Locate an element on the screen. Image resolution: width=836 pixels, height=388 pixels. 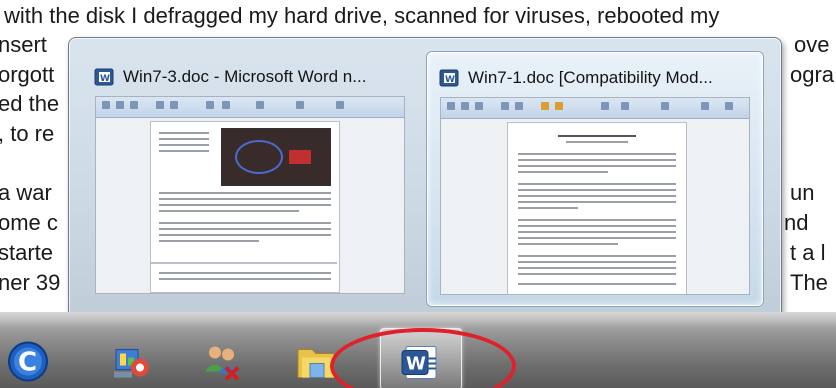
document-text-line: ner 39 is located at coordinates (30, 282).